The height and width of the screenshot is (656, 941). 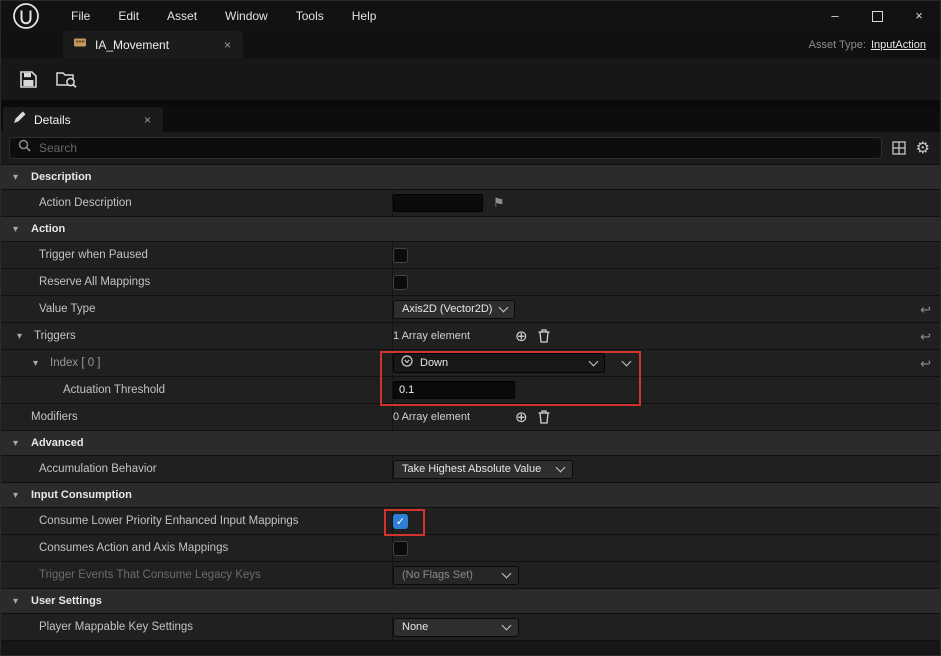 What do you see at coordinates (134, 548) in the screenshot?
I see `property-label: Consumes Action and Axis Mappings` at bounding box center [134, 548].